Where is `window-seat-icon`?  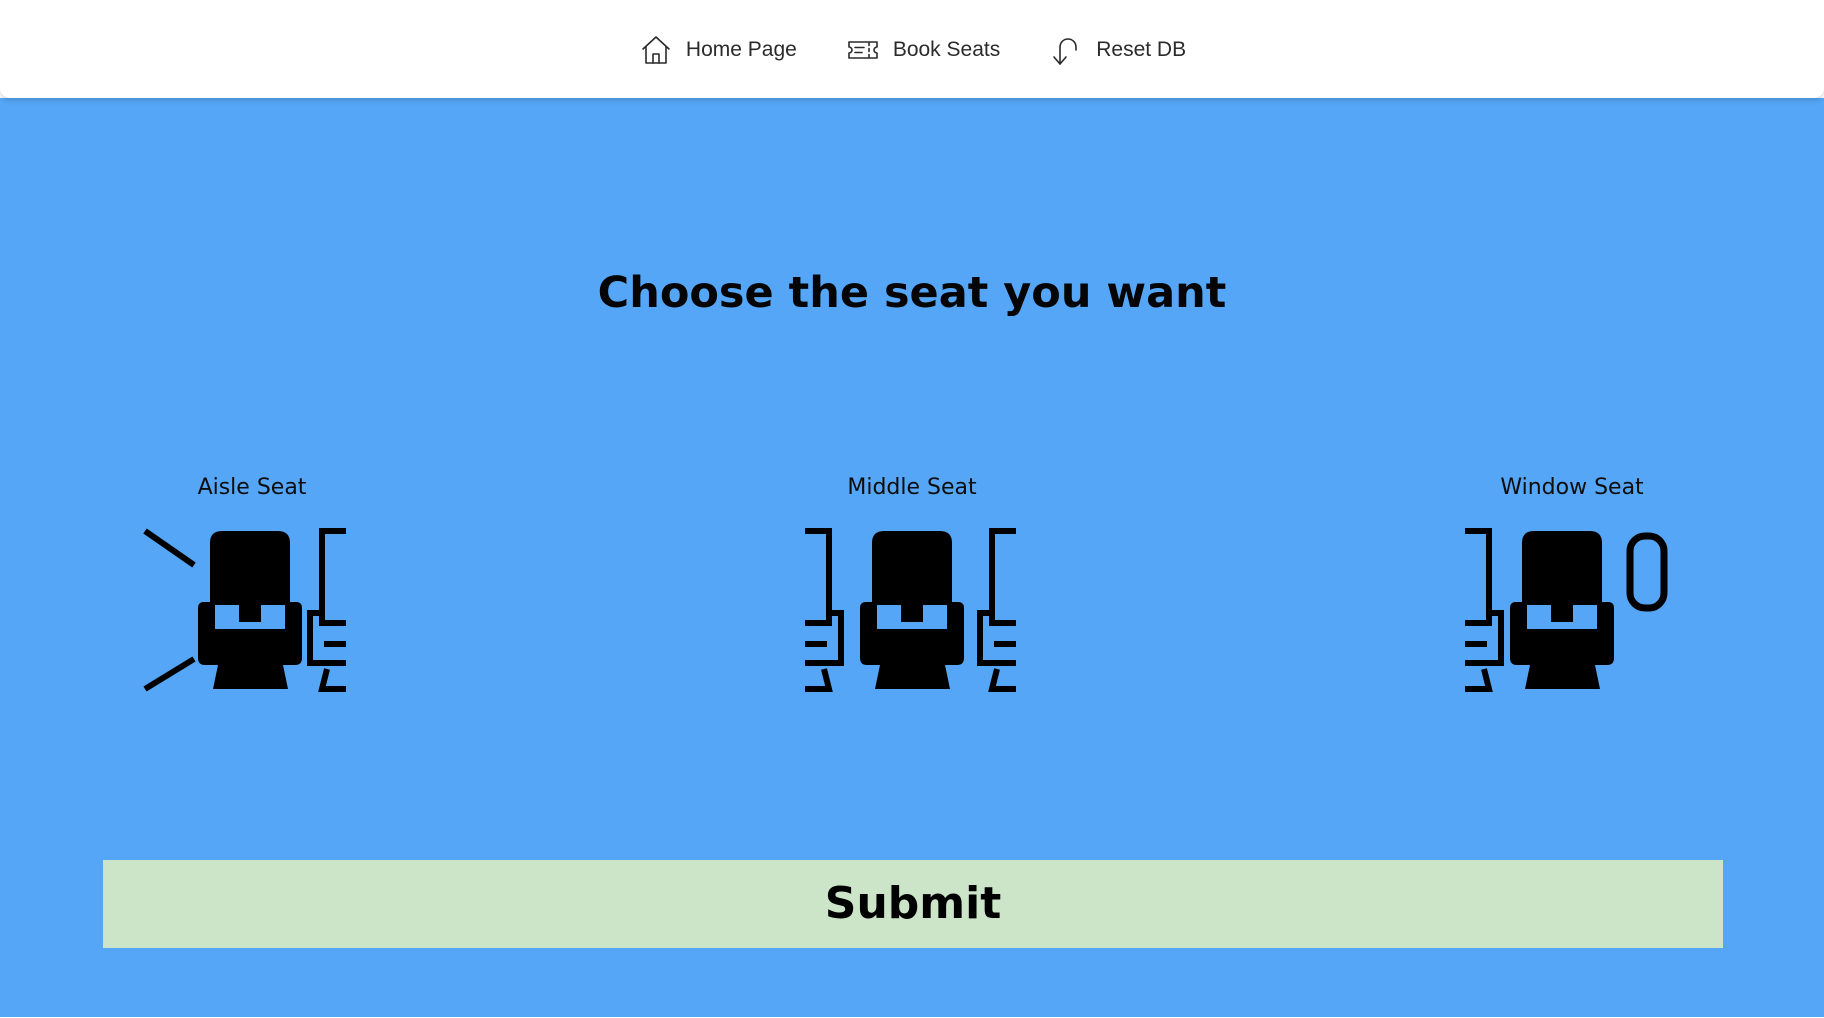 window-seat-icon is located at coordinates (1572, 610).